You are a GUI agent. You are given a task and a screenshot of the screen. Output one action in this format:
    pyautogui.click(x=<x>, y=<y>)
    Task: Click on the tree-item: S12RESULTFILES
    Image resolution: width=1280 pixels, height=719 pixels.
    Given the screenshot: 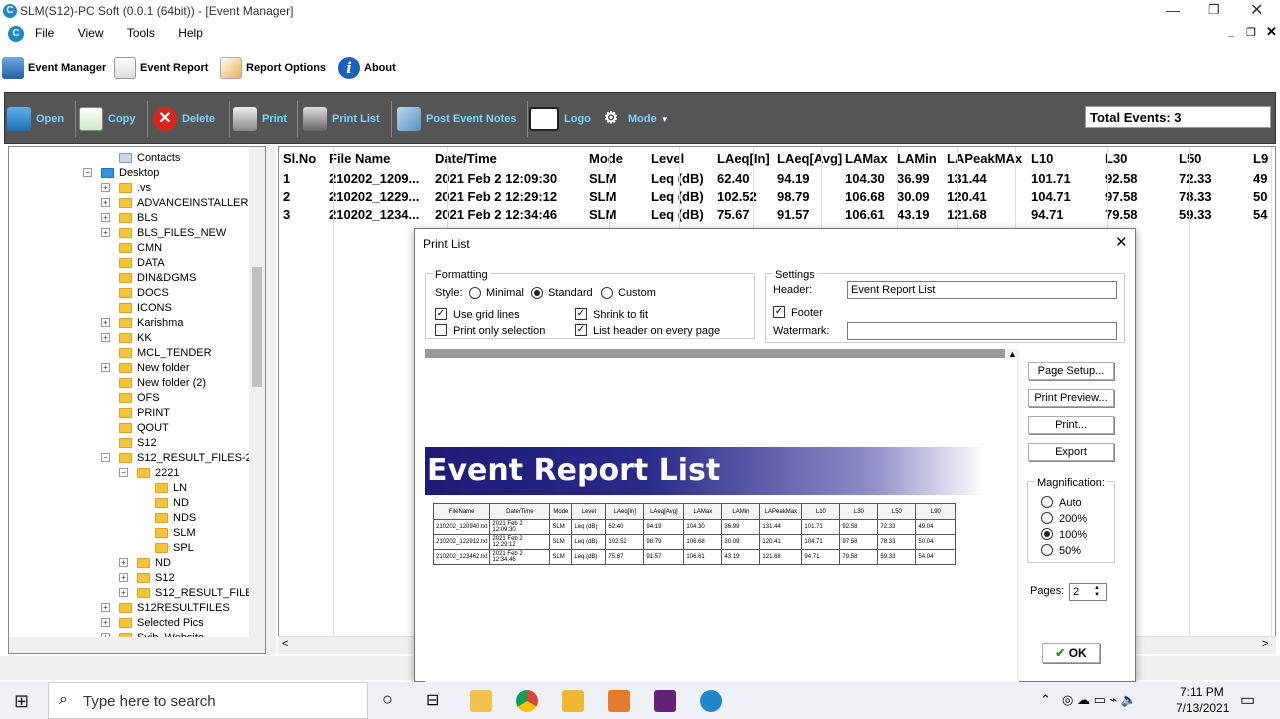 What is the action you would take?
    pyautogui.click(x=174, y=607)
    